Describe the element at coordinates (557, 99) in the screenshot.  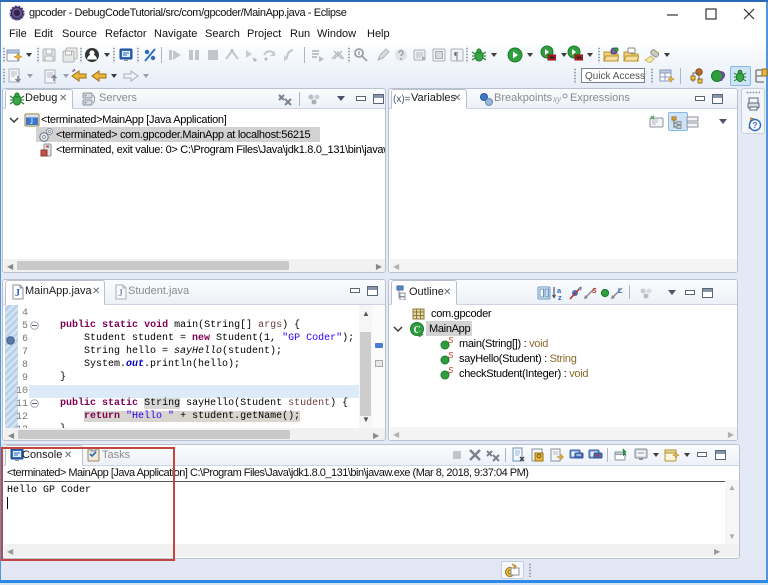
I see `svg-text: xy` at that location.